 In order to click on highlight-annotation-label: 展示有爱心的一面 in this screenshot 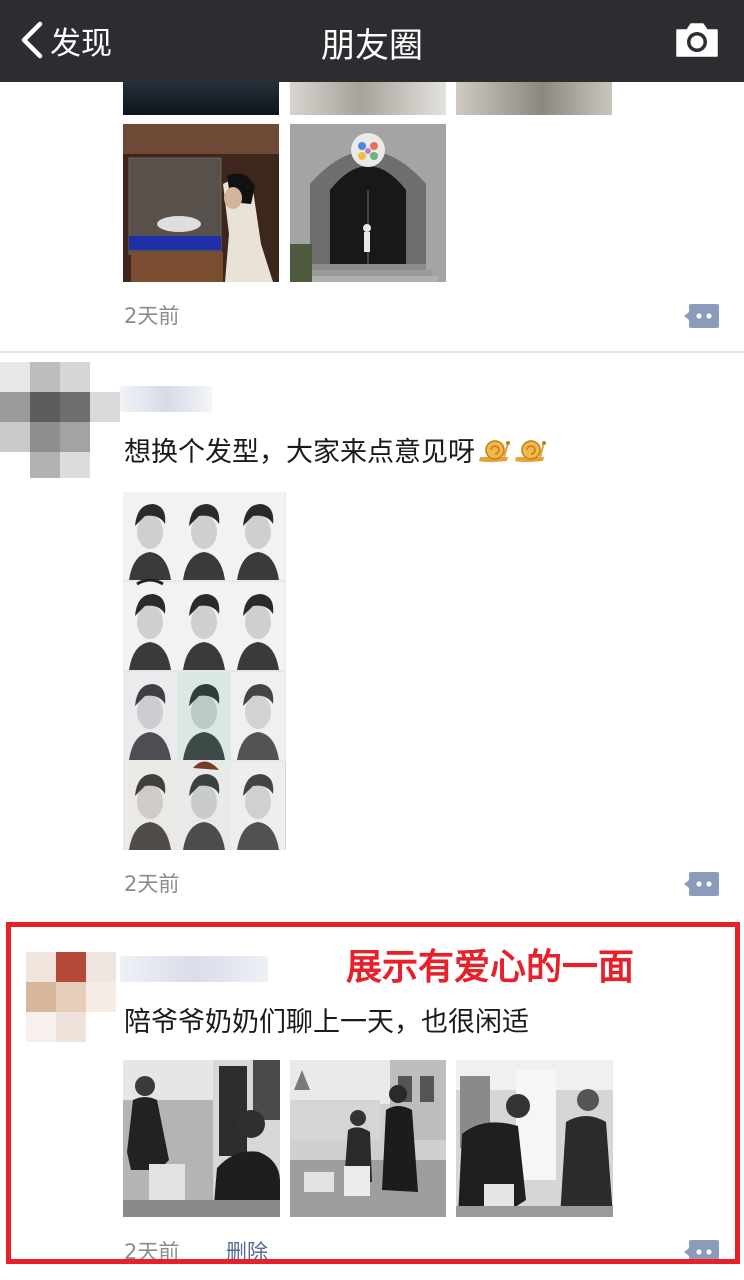, I will do `click(490, 967)`.